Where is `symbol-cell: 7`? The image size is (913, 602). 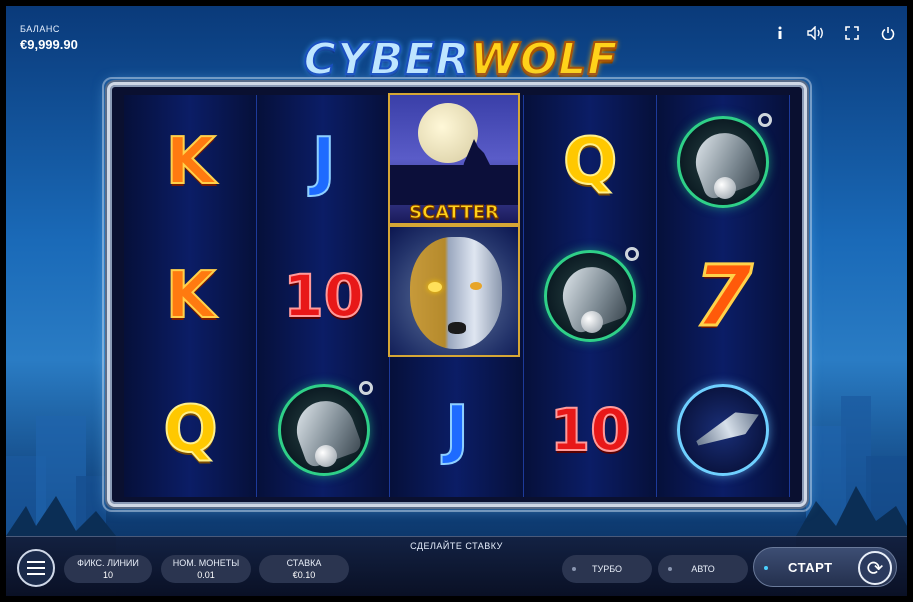
symbol-cell: 7 is located at coordinates (723, 296).